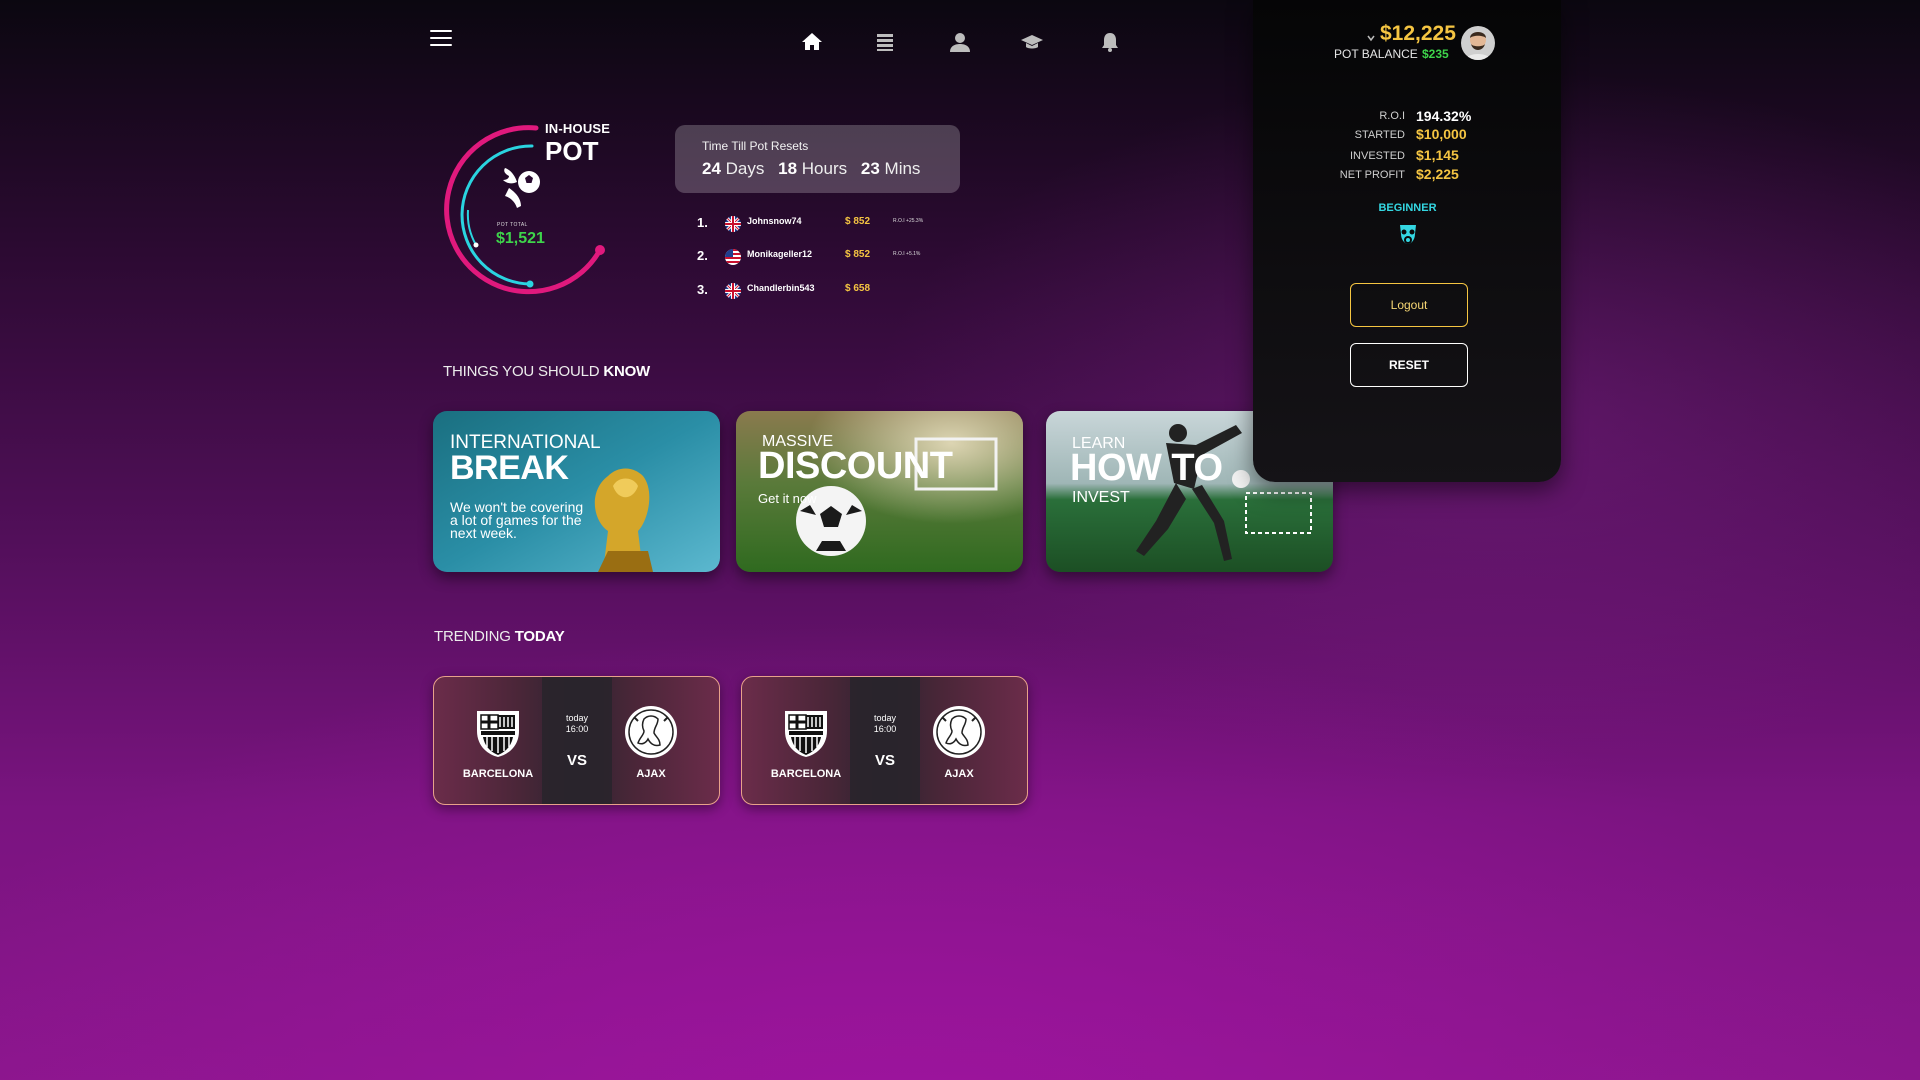 Image resolution: width=1920 pixels, height=1080 pixels. What do you see at coordinates (960, 42) in the screenshot?
I see `user-icon` at bounding box center [960, 42].